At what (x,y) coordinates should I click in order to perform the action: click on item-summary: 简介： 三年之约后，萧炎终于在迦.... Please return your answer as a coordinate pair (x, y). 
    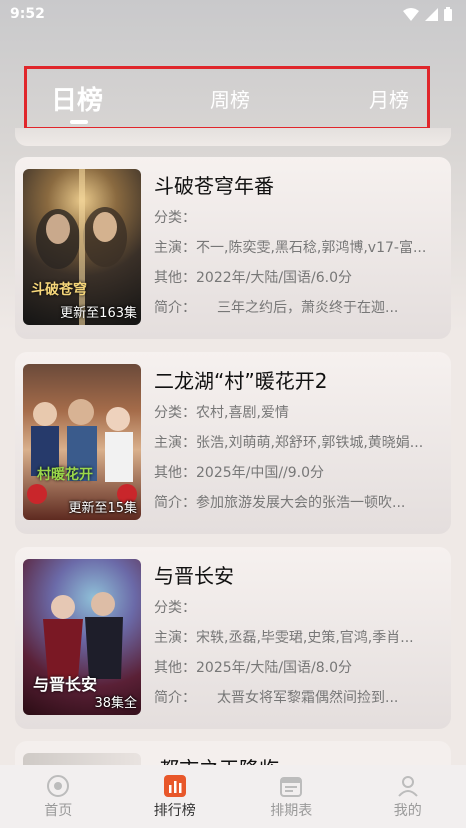
    Looking at the image, I should click on (276, 308).